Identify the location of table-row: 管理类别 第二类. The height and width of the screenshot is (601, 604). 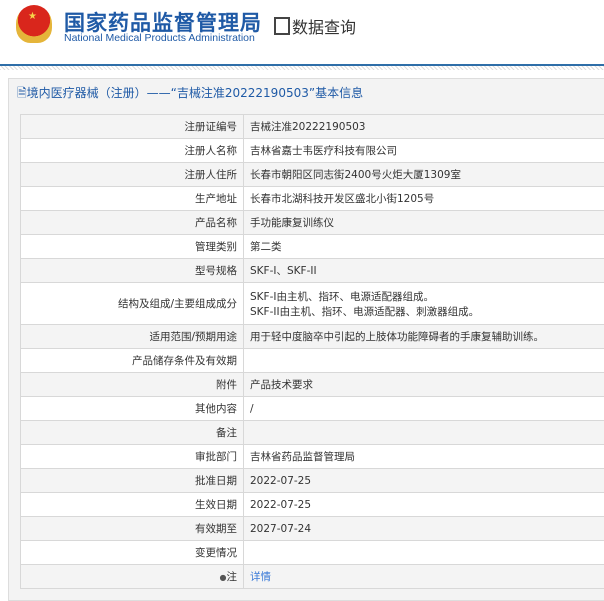
(312, 246).